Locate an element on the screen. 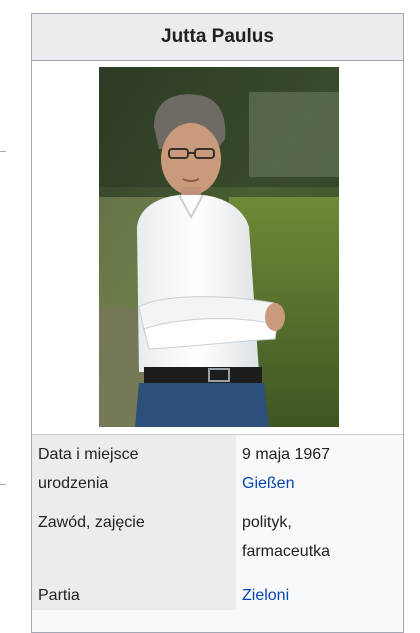 This screenshot has height=633, width=420. row-value: Zieloni is located at coordinates (319, 595).